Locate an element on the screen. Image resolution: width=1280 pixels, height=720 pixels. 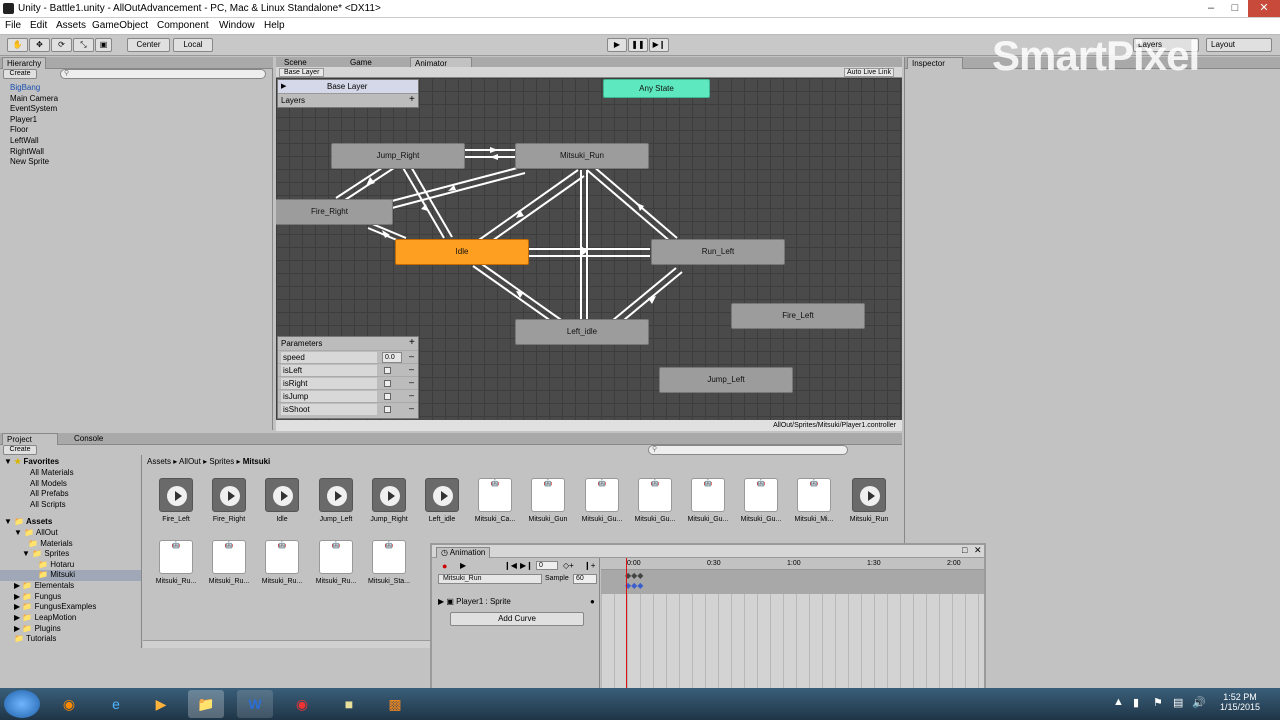
close-button: ✕ is located at coordinates (1264, 8).